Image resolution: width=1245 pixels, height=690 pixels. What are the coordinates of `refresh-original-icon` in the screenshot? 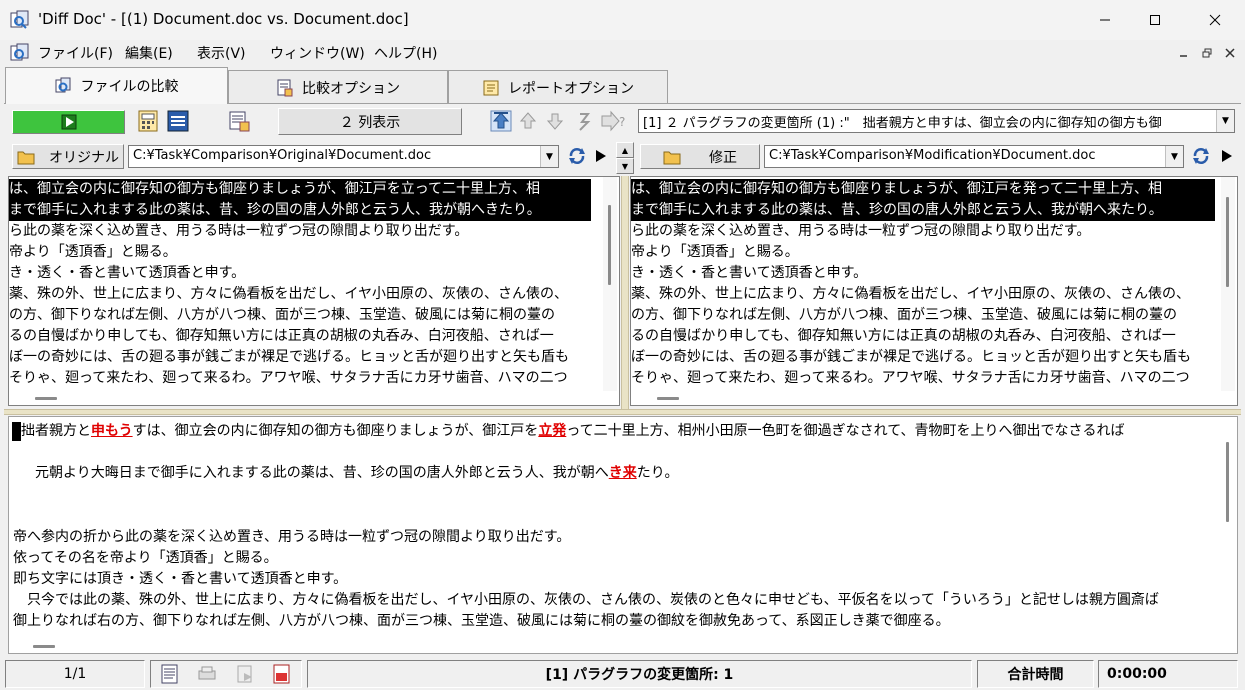 It's located at (577, 156).